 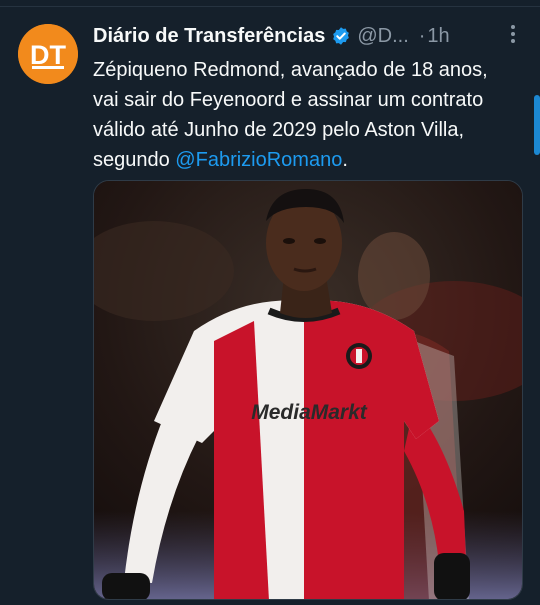 I want to click on mention-link: @FabrizioRomano, so click(x=258, y=160).